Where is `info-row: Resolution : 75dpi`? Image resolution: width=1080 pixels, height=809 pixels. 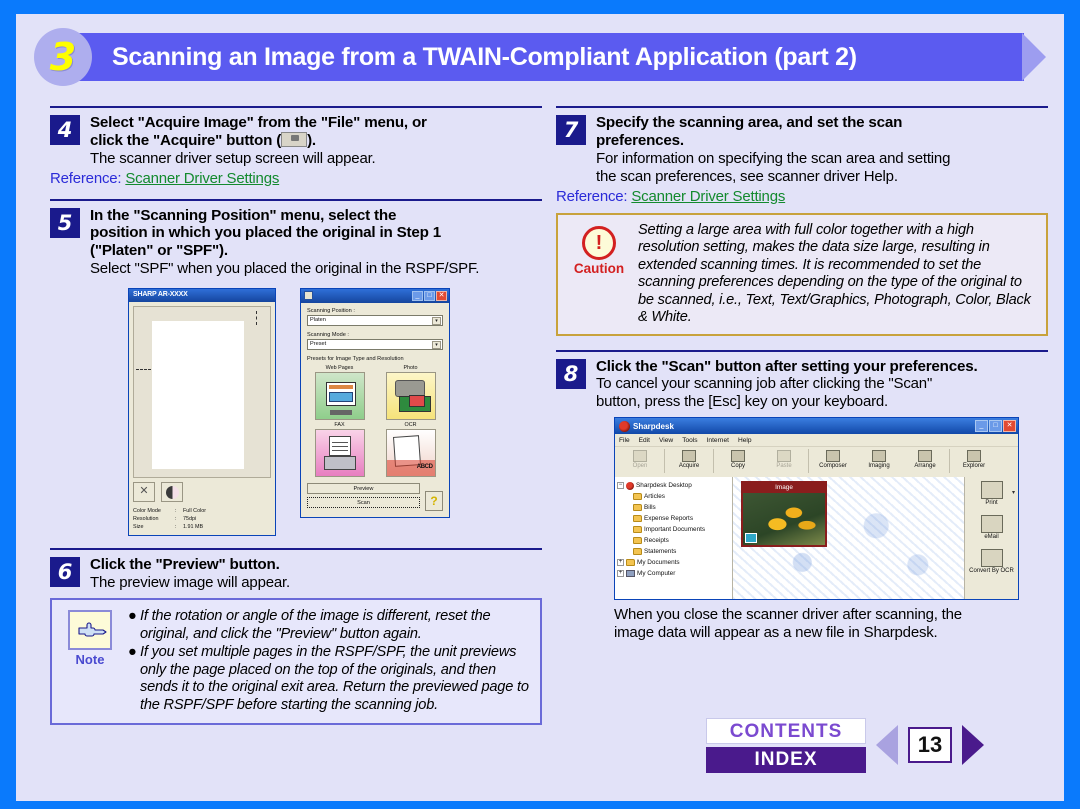
info-row: Resolution : 75dpi is located at coordinates (202, 519).